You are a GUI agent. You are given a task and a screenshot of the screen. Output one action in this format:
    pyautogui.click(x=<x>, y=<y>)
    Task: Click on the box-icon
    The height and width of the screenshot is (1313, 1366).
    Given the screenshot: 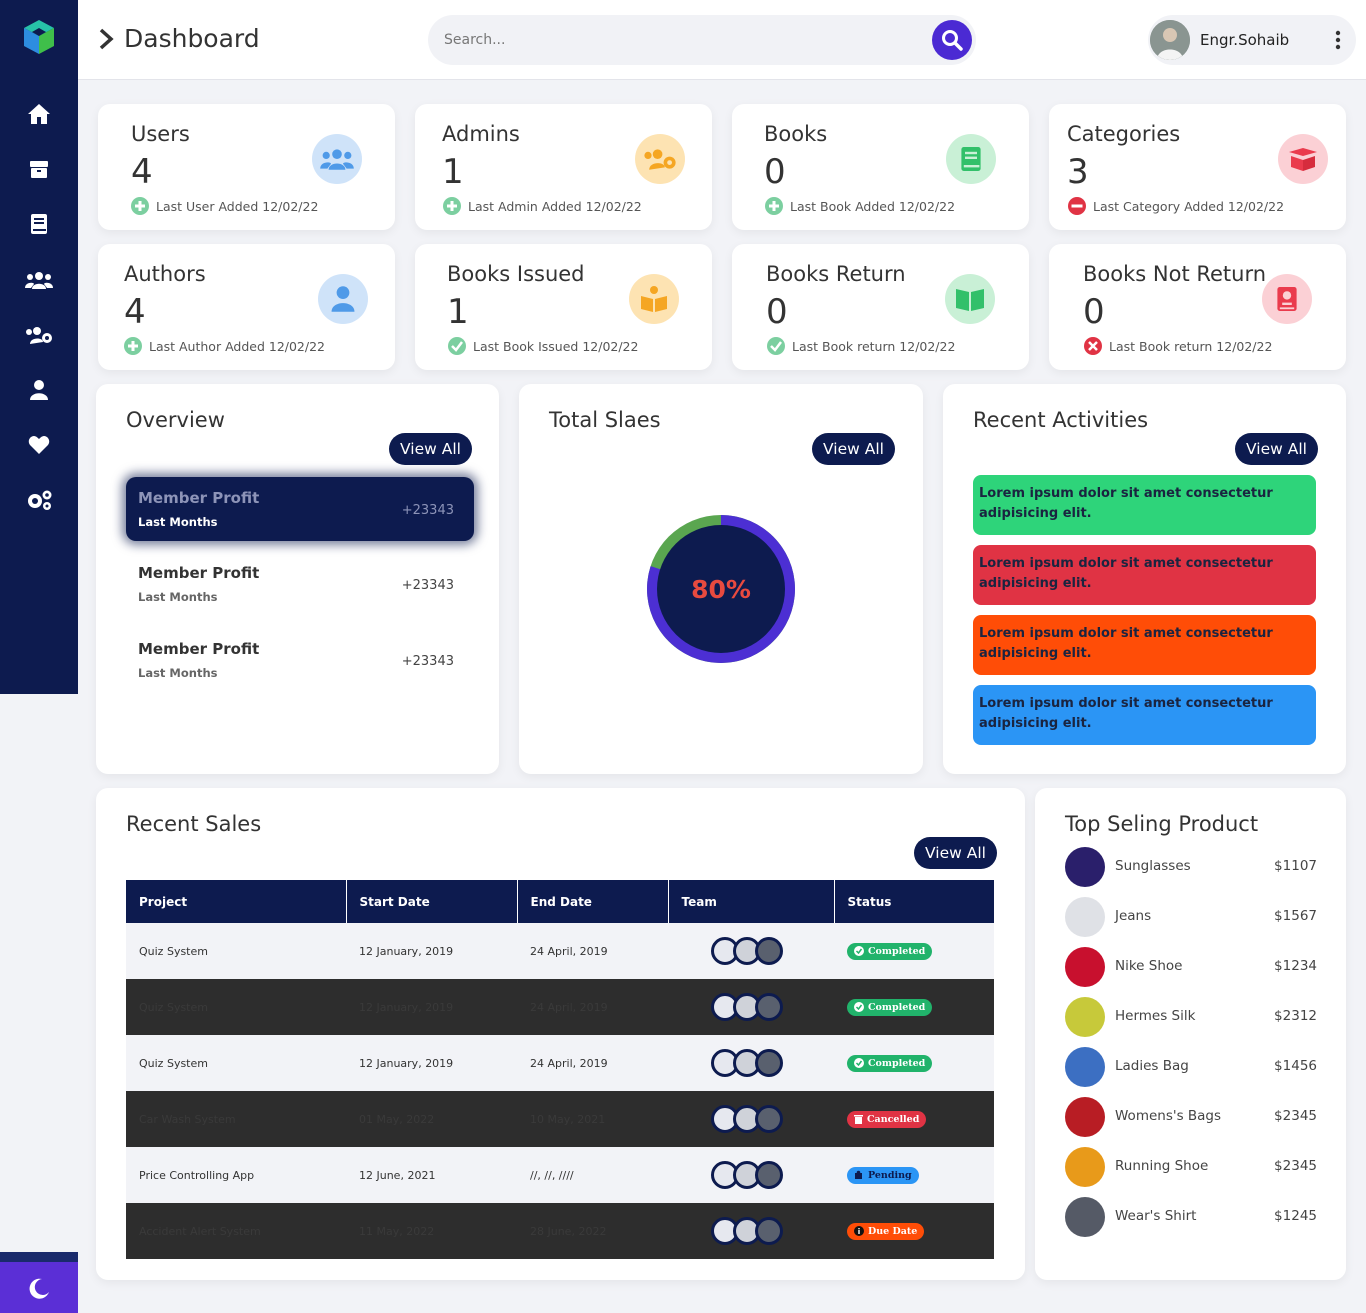 What is the action you would take?
    pyautogui.click(x=39, y=169)
    